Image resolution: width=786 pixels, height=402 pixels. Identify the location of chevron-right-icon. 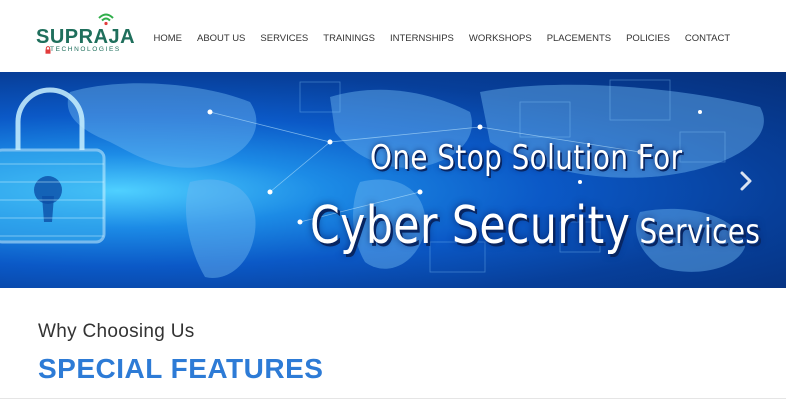
(746, 181).